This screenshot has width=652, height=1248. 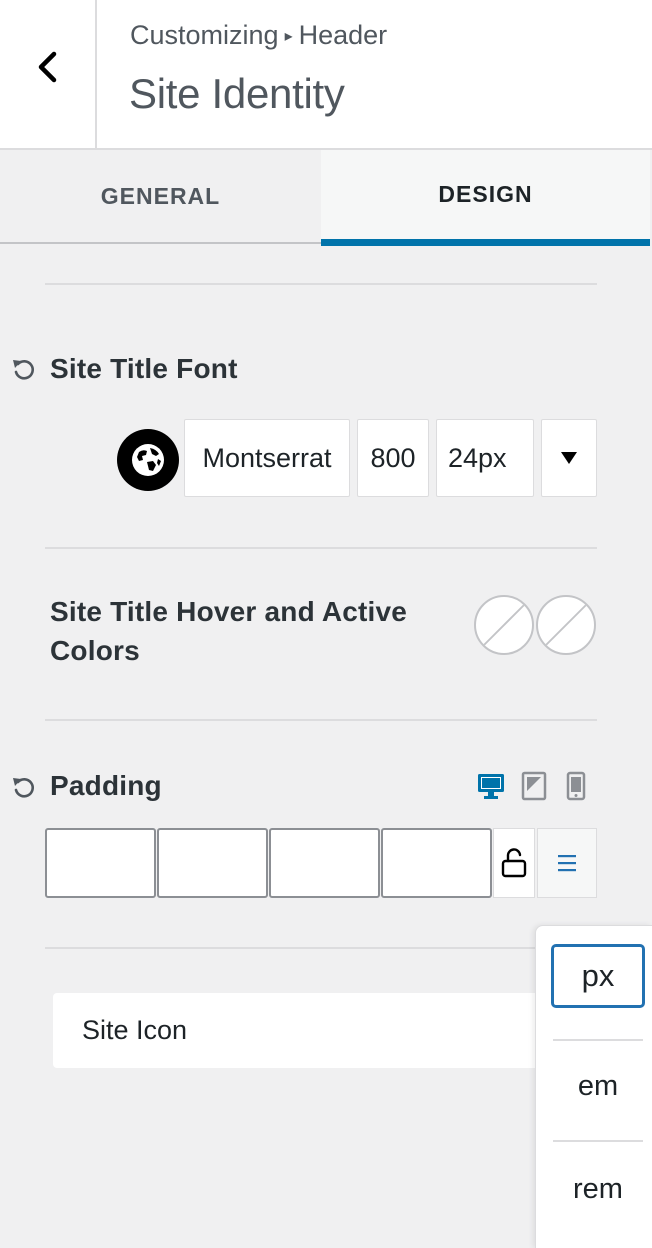 What do you see at coordinates (160, 197) in the screenshot?
I see `tab-general: GENERAL` at bounding box center [160, 197].